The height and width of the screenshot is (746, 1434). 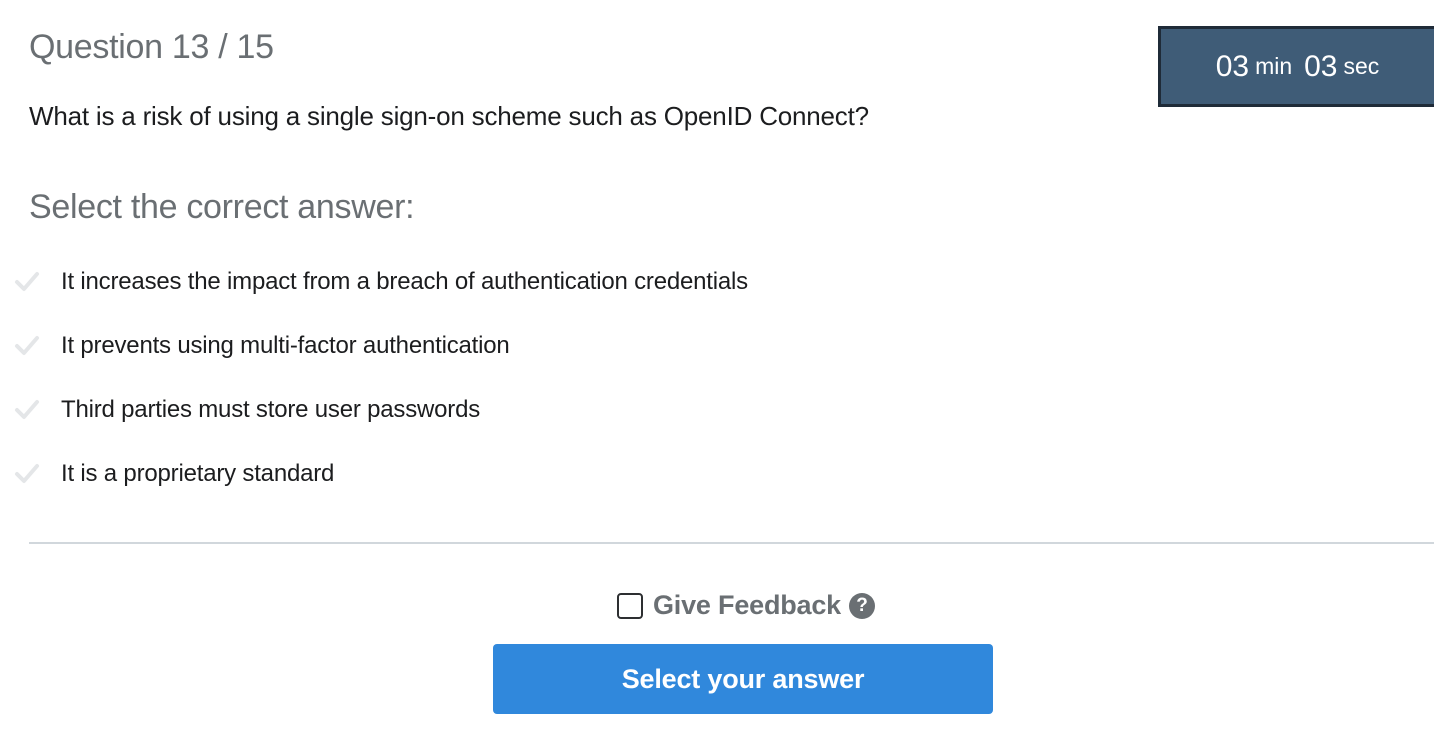 I want to click on timer-minutes-unit: min, so click(x=1274, y=66).